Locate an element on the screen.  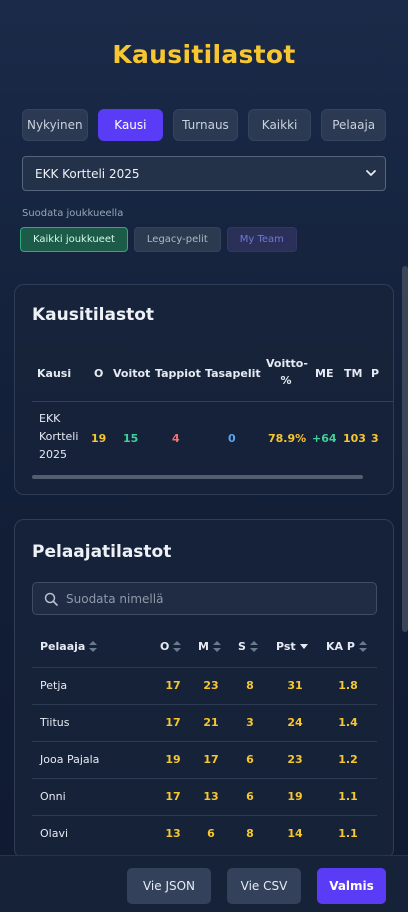
player-name: Tiitus is located at coordinates (55, 722).